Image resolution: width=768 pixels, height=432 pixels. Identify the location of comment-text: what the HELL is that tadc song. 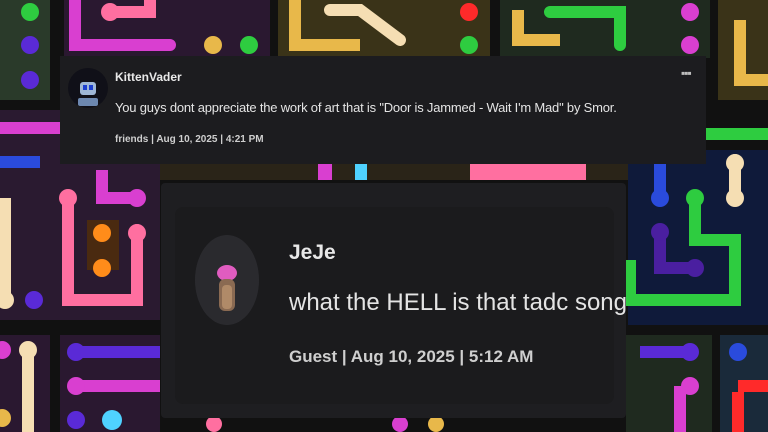
(458, 302).